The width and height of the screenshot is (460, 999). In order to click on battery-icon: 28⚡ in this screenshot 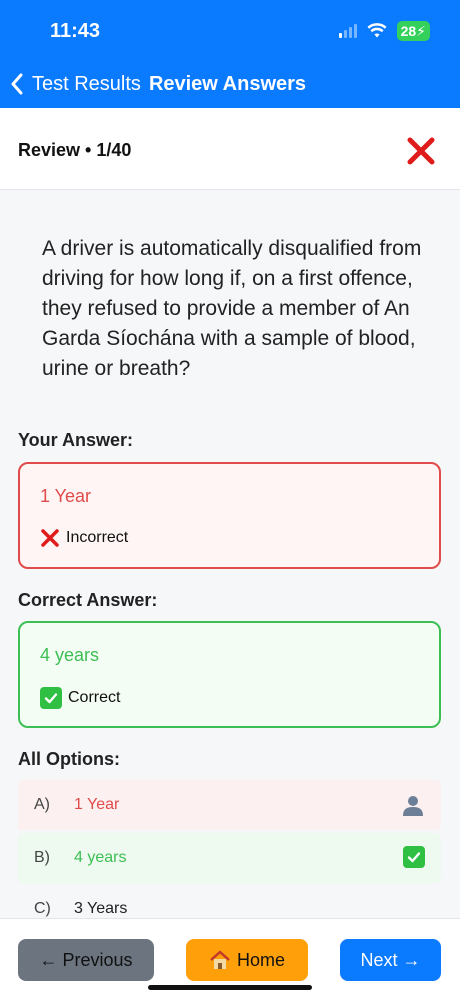, I will do `click(413, 31)`.